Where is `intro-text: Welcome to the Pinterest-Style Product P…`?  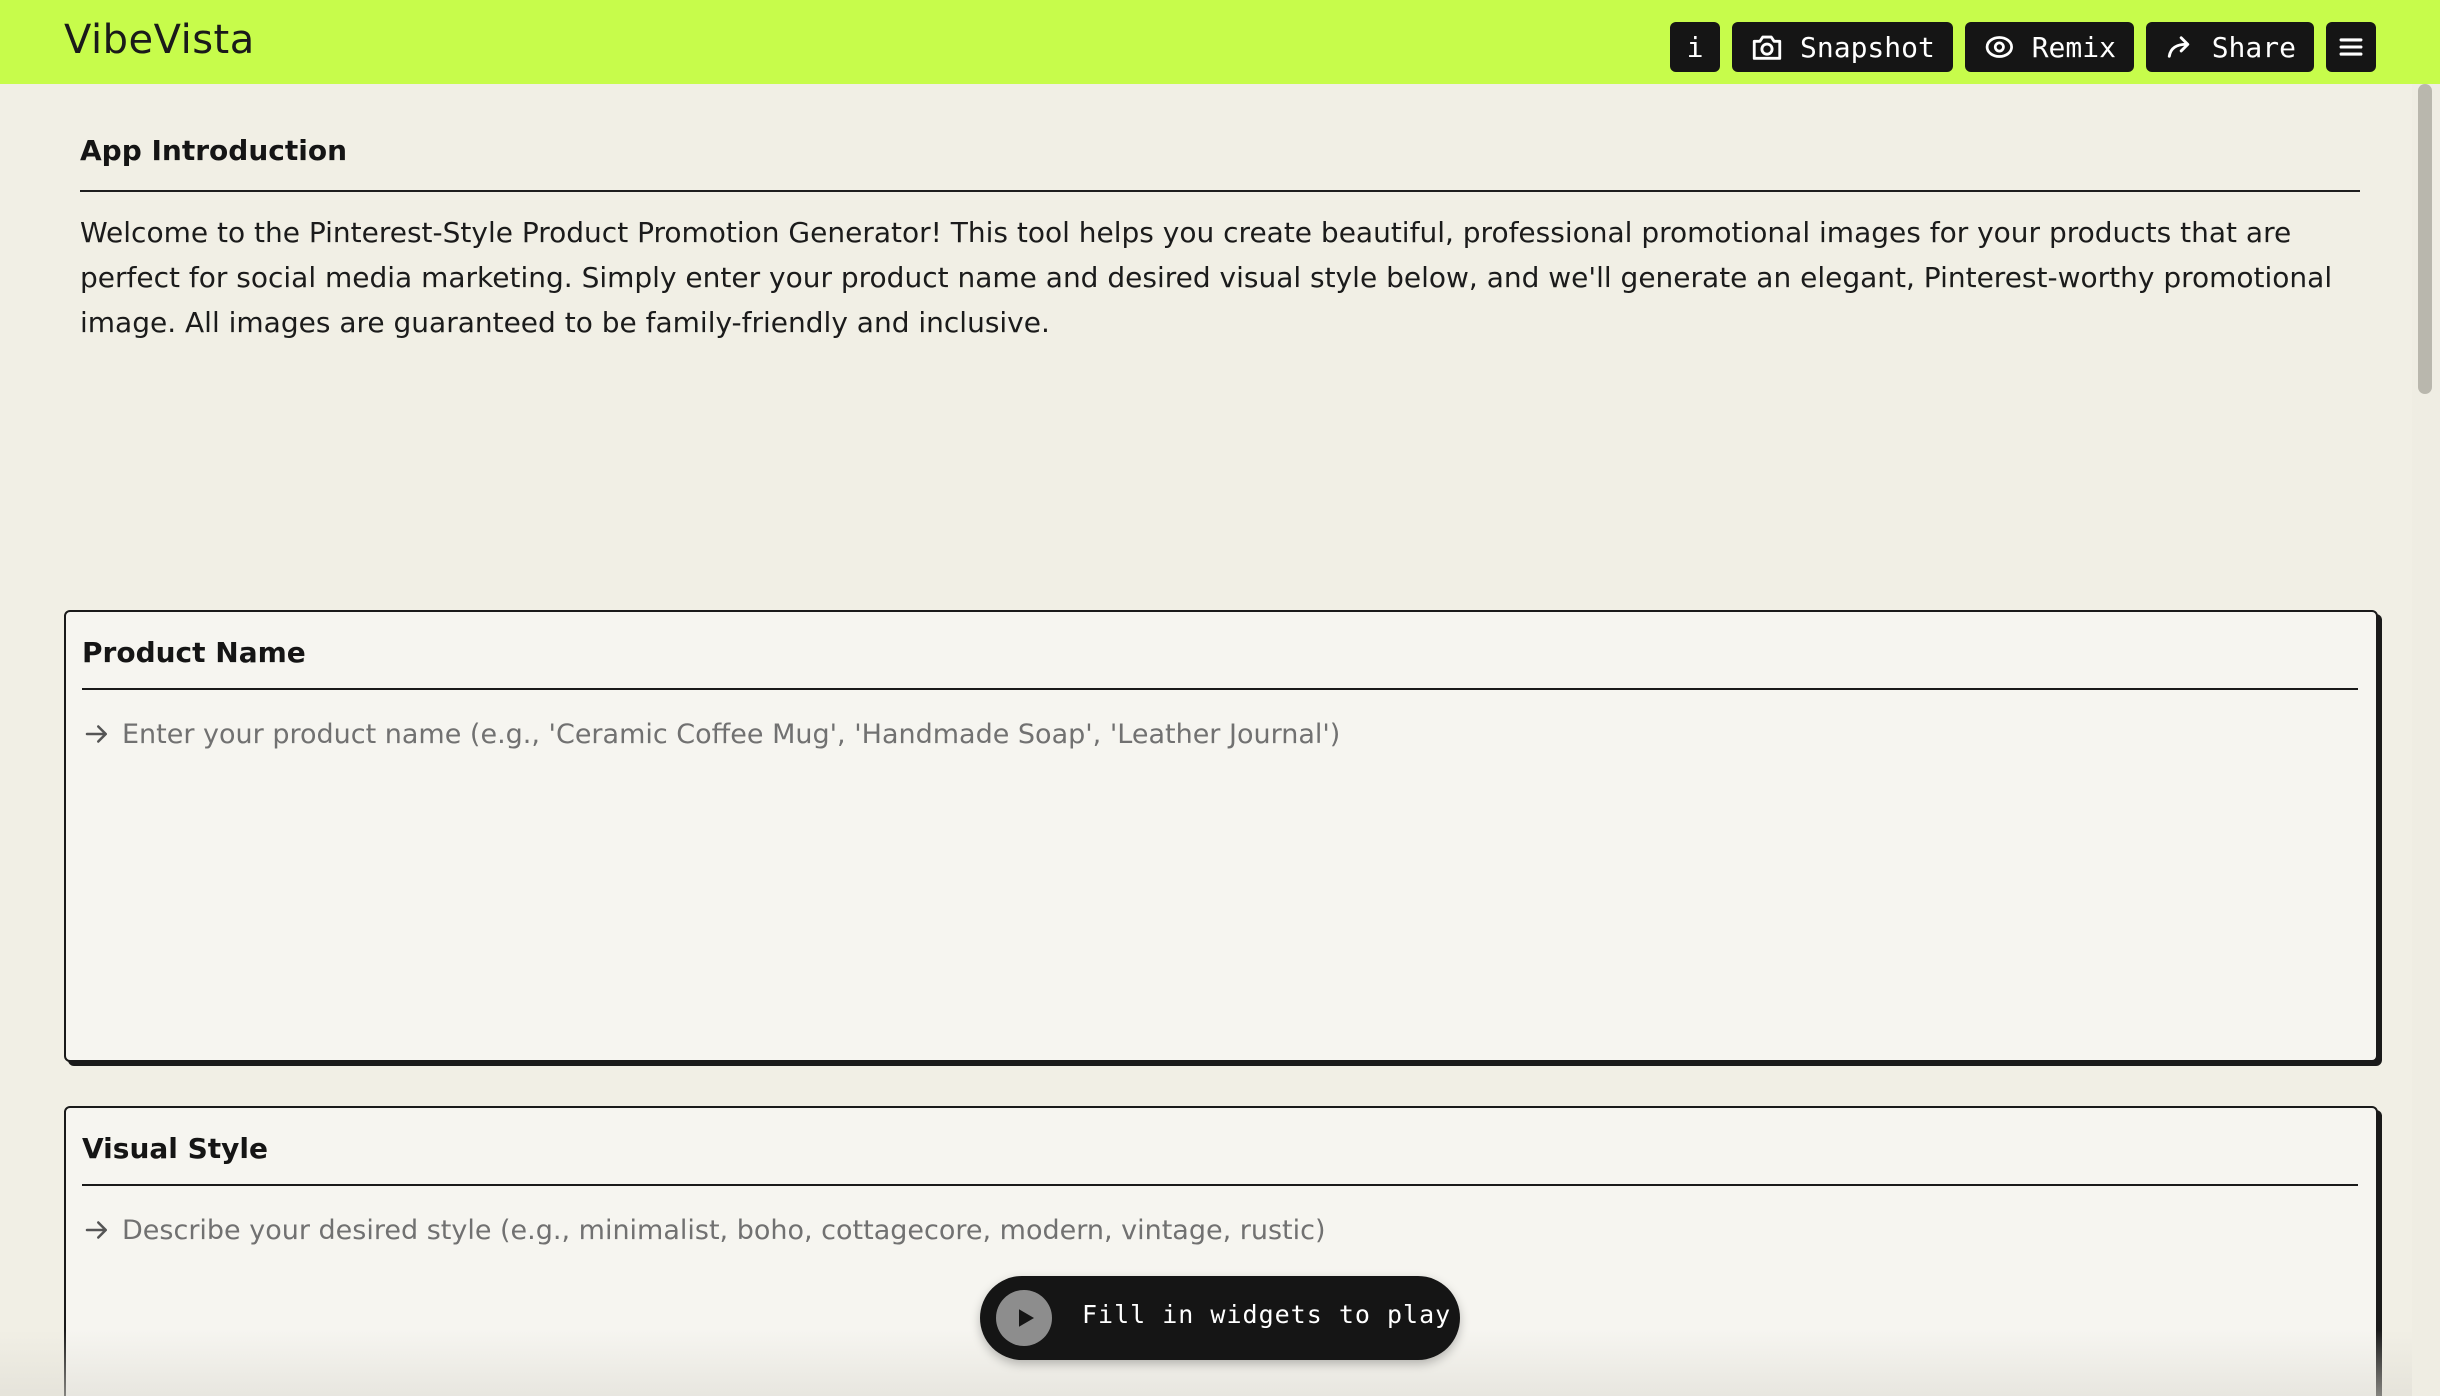 intro-text: Welcome to the Pinterest-Style Product P… is located at coordinates (1206, 277).